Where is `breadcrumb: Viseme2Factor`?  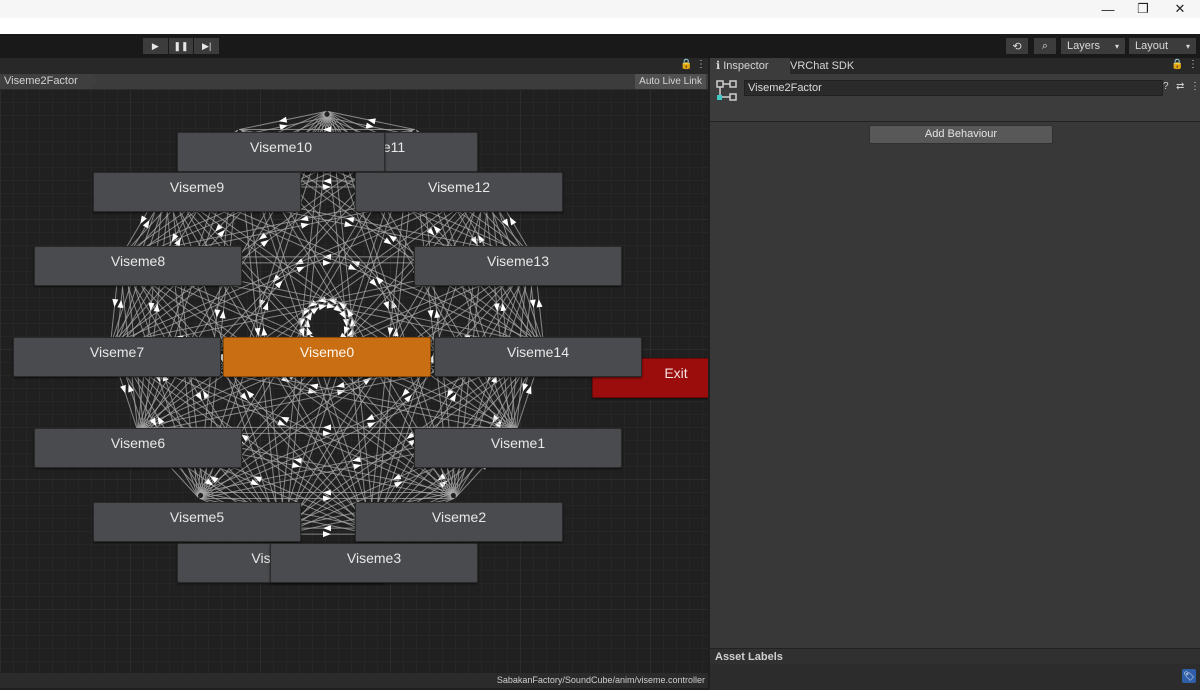
breadcrumb: Viseme2Factor is located at coordinates (49, 81).